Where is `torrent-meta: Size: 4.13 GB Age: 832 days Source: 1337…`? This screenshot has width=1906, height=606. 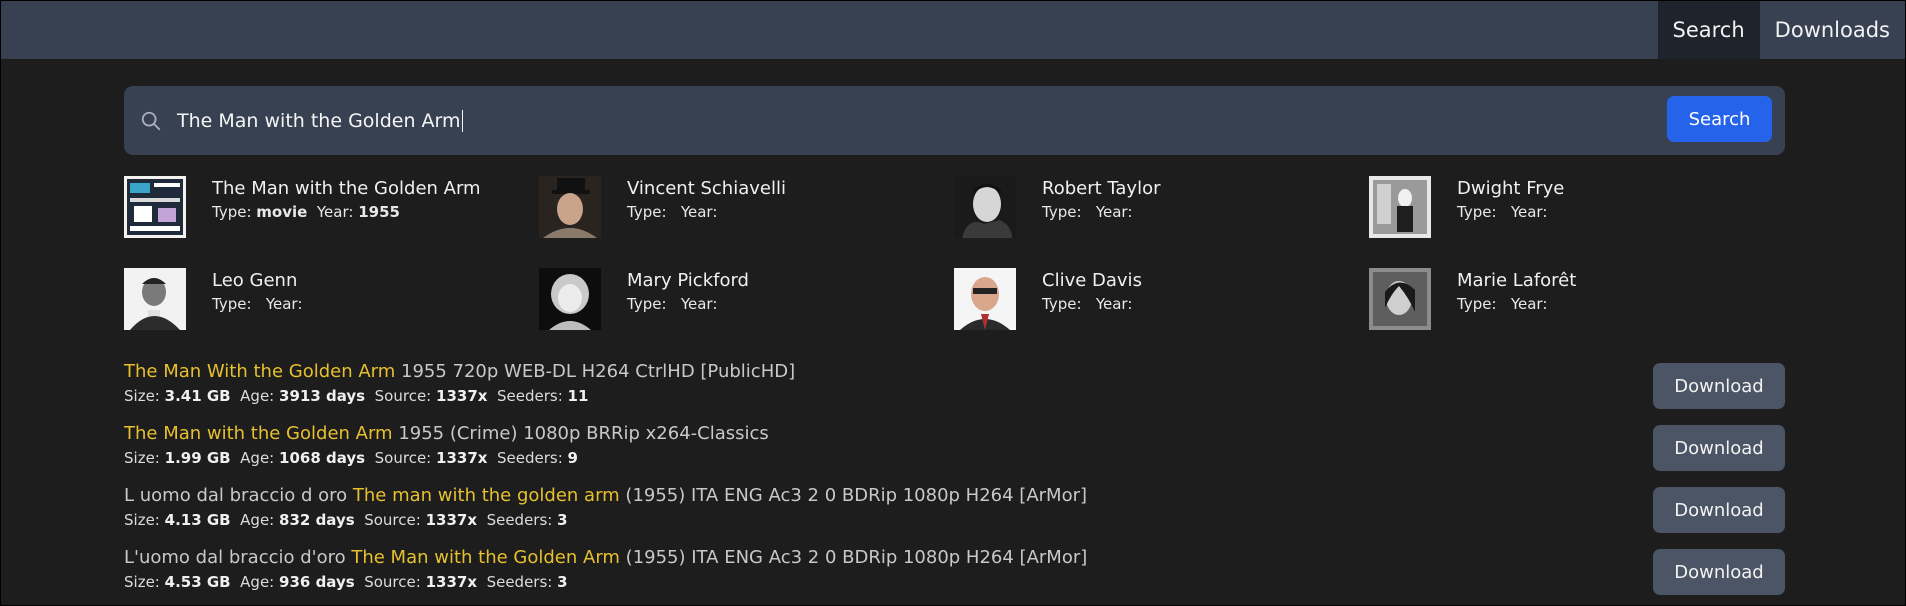 torrent-meta: Size: 4.13 GB Age: 832 days Source: 1337… is located at coordinates (954, 520).